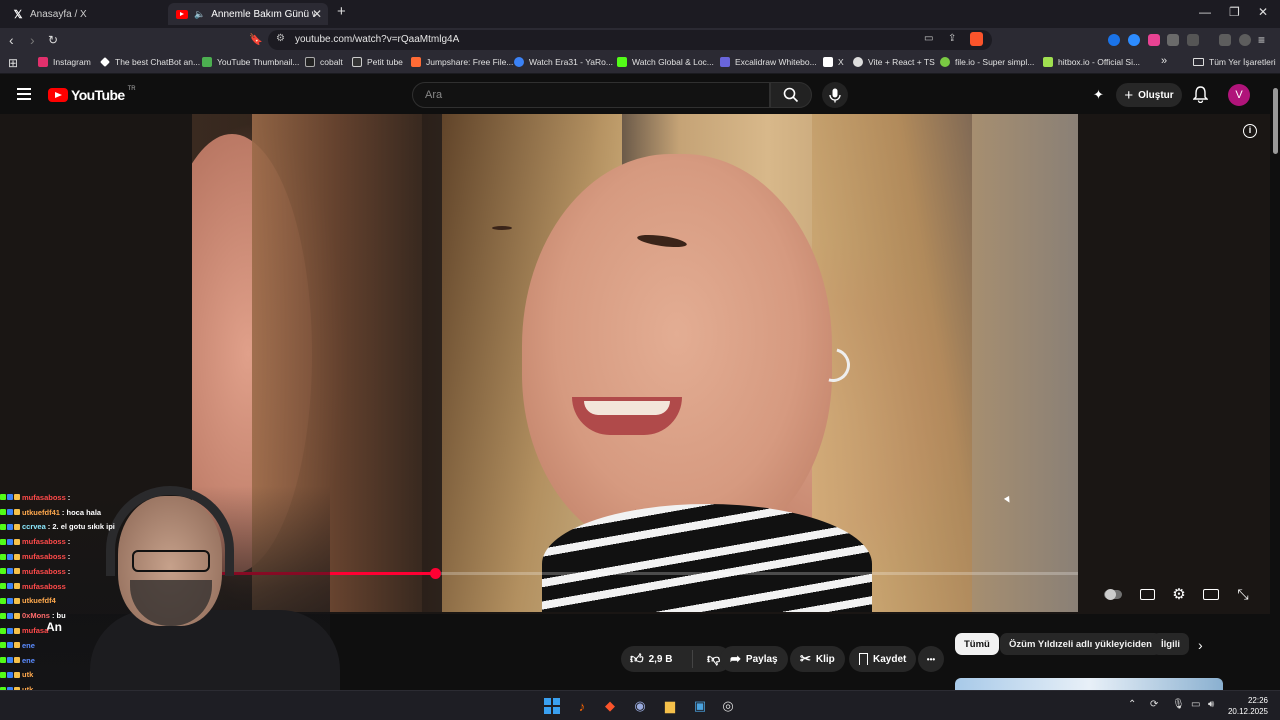  I want to click on tray-sync-icon: ⟳, so click(1154, 704).